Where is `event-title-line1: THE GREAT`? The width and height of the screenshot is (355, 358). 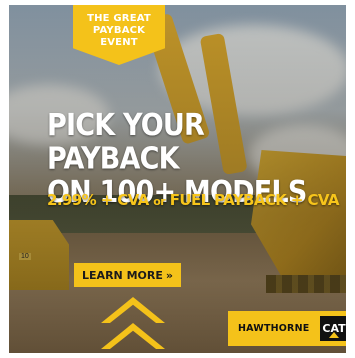
event-title-line1: THE GREAT is located at coordinates (119, 18).